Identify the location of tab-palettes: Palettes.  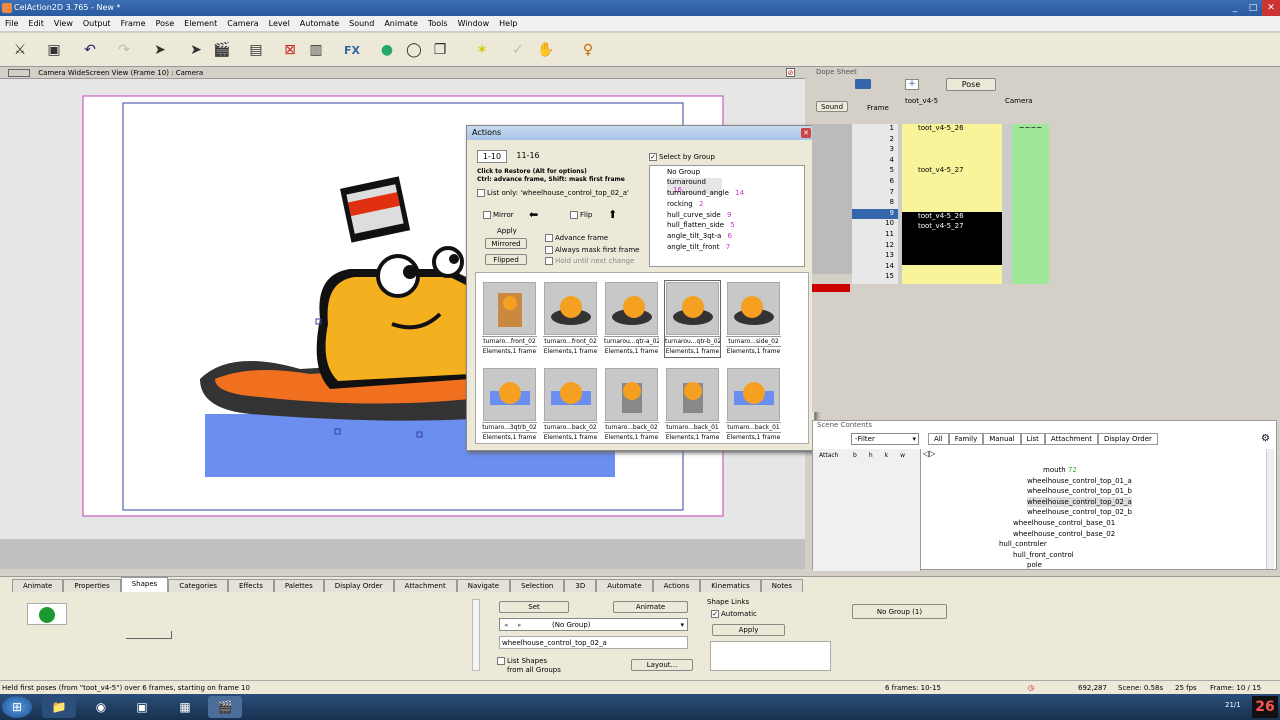
(298, 585).